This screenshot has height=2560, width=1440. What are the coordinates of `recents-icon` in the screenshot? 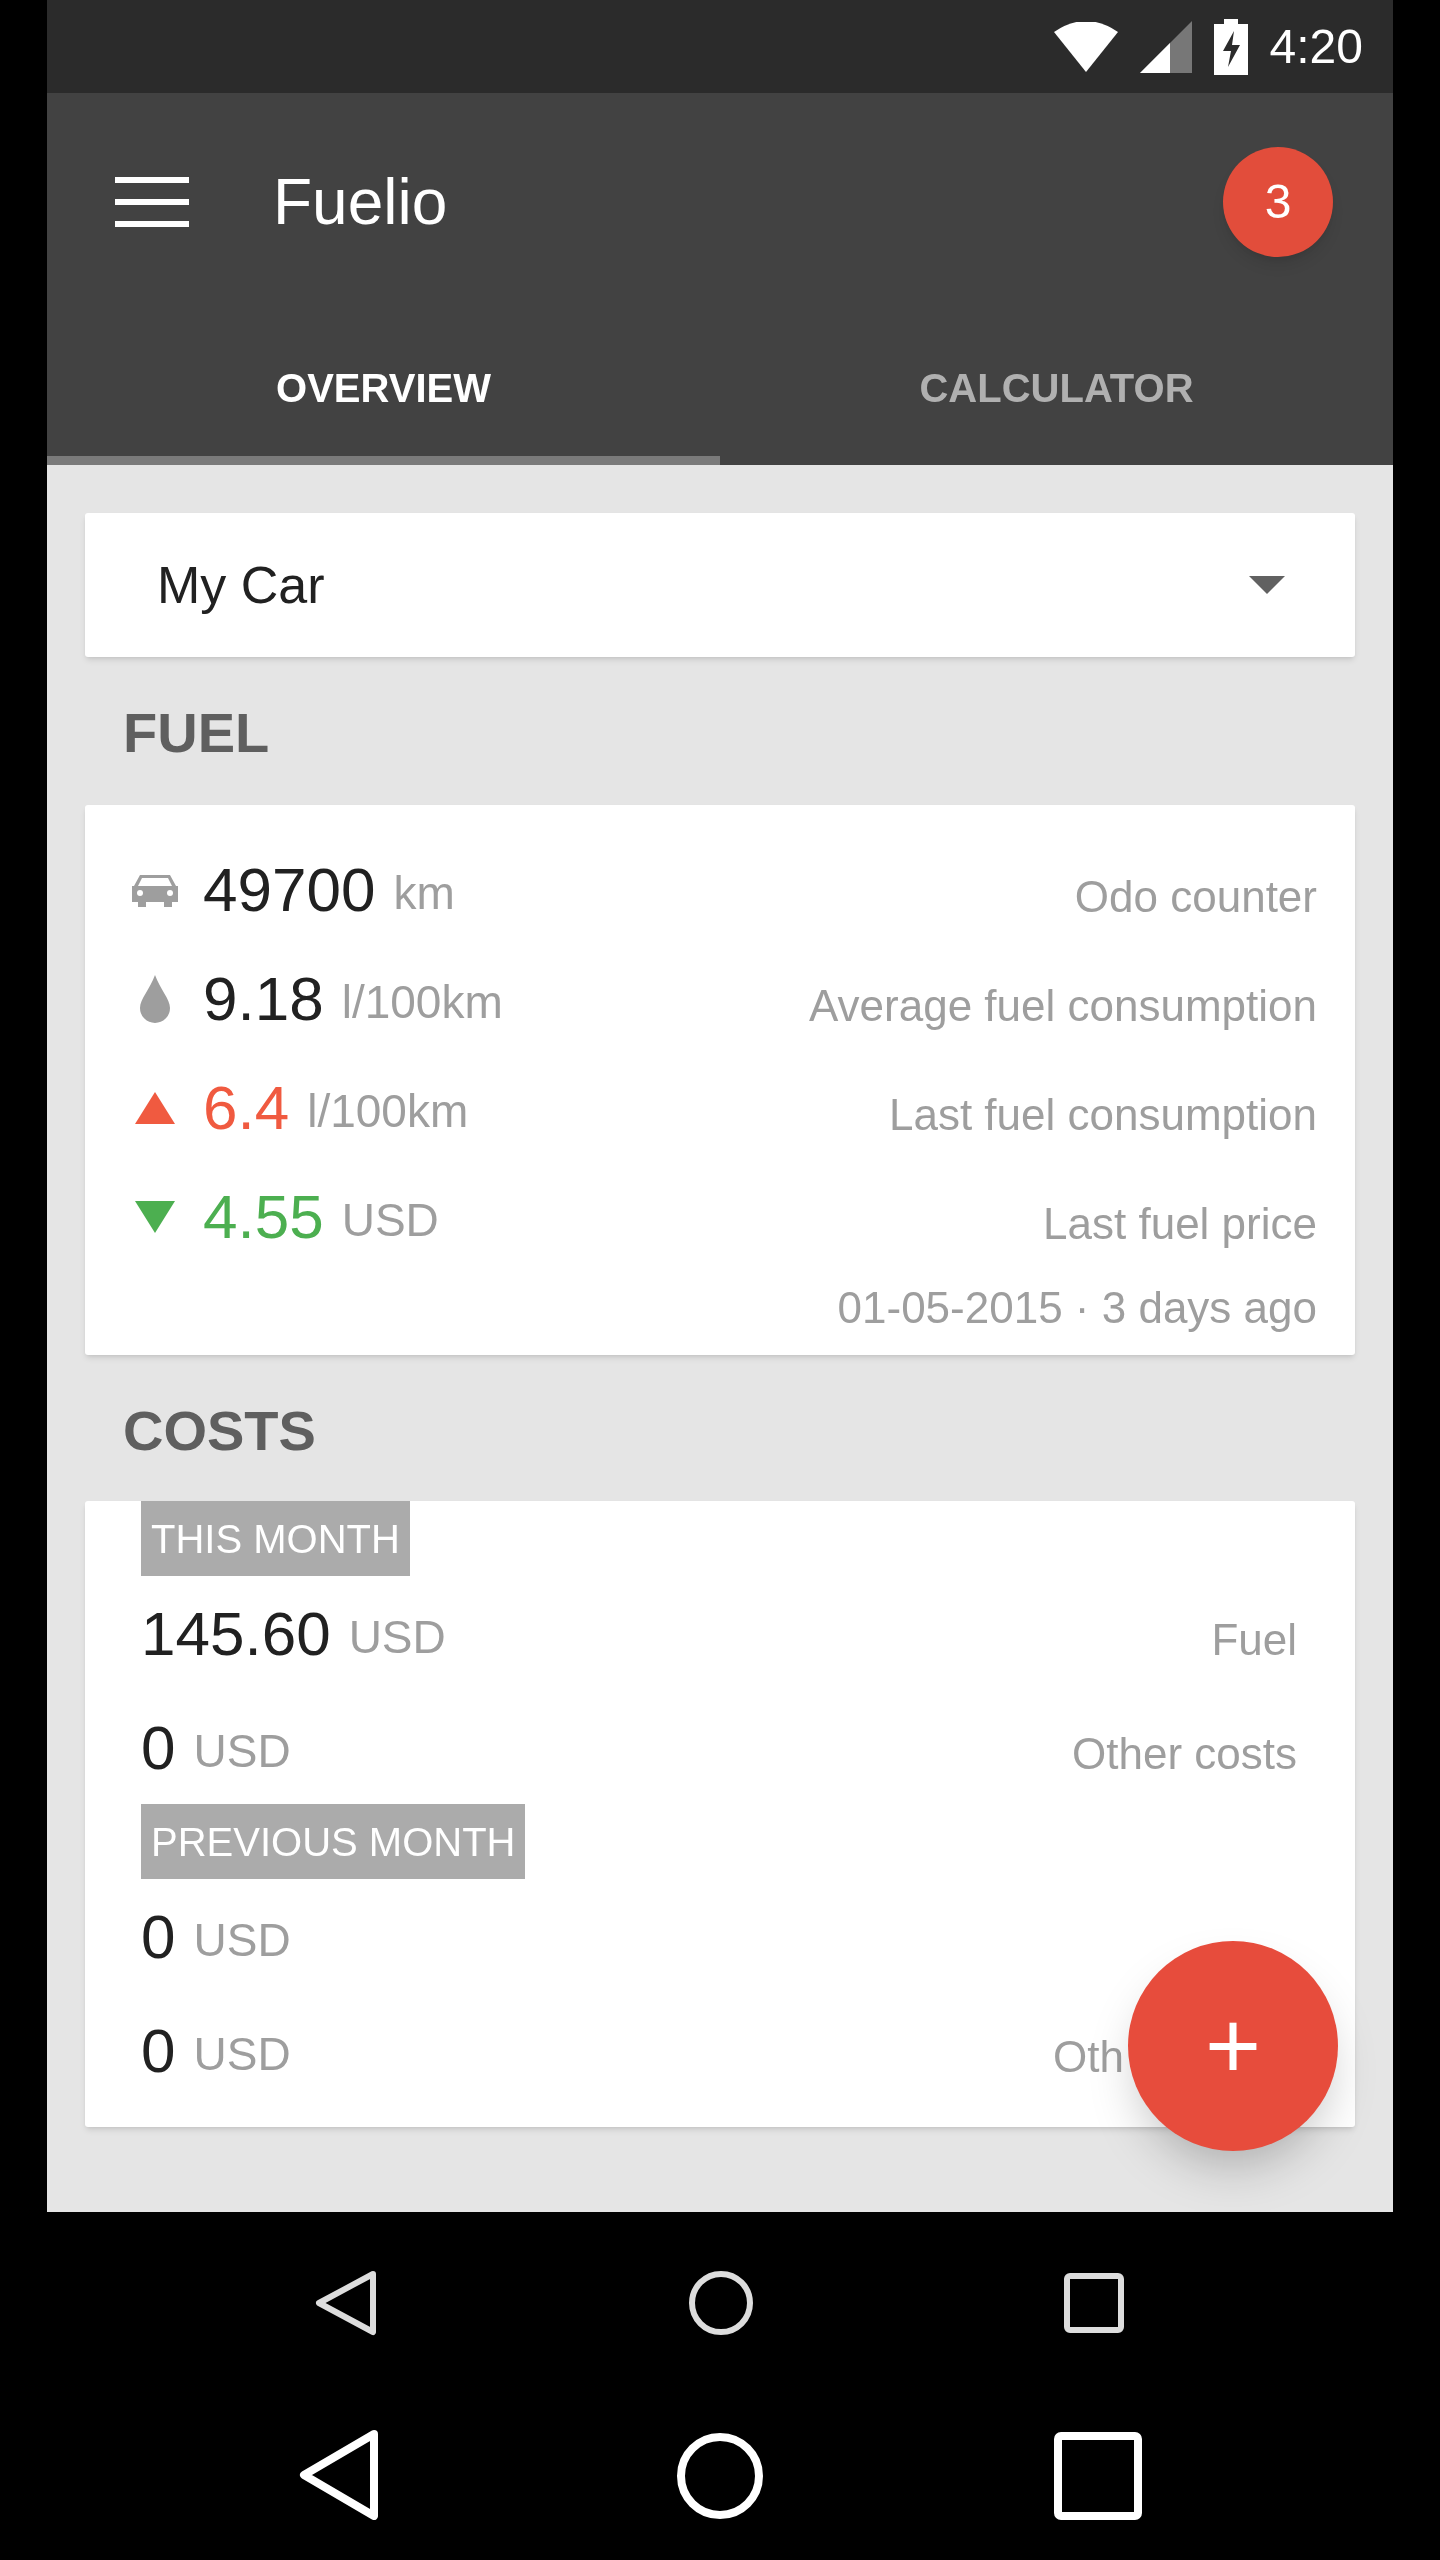 It's located at (1094, 2303).